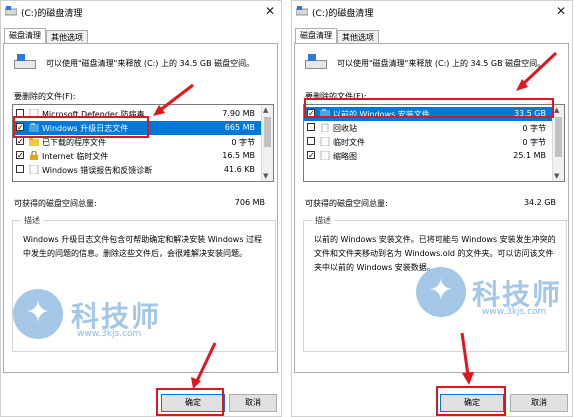 The width and height of the screenshot is (575, 417). What do you see at coordinates (34, 155) in the screenshot?
I see `lock-icon` at bounding box center [34, 155].